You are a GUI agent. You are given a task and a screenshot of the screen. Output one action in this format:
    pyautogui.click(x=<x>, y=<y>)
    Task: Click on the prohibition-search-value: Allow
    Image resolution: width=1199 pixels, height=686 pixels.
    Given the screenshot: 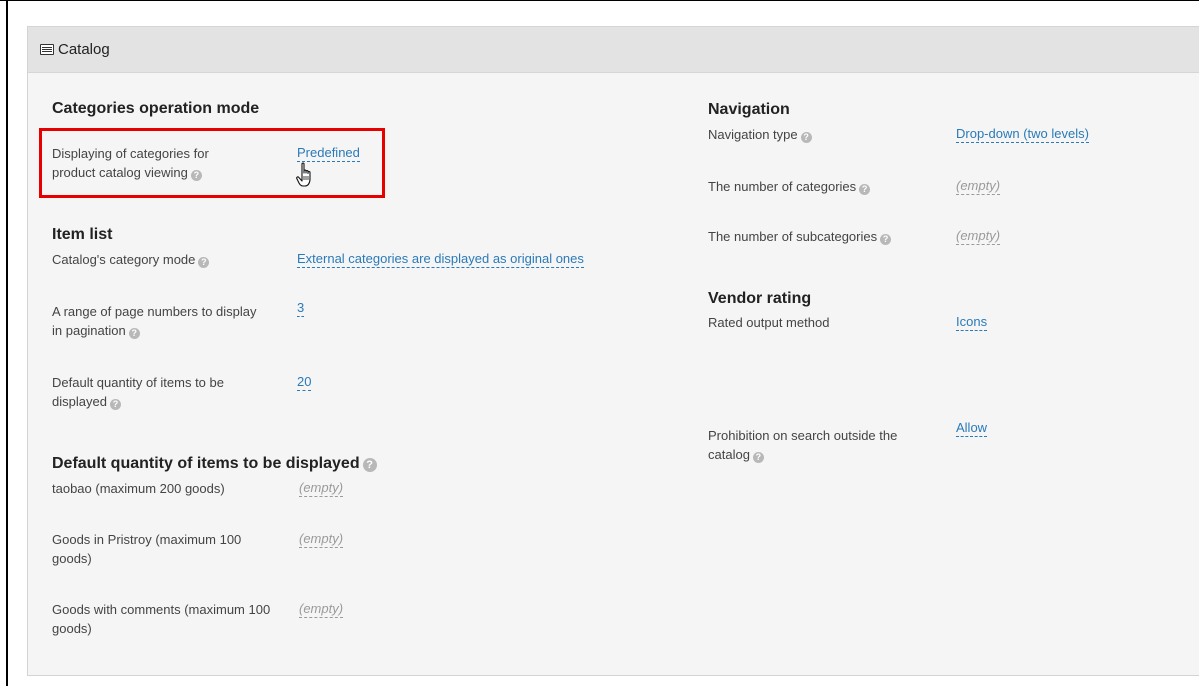 What is the action you would take?
    pyautogui.click(x=972, y=428)
    